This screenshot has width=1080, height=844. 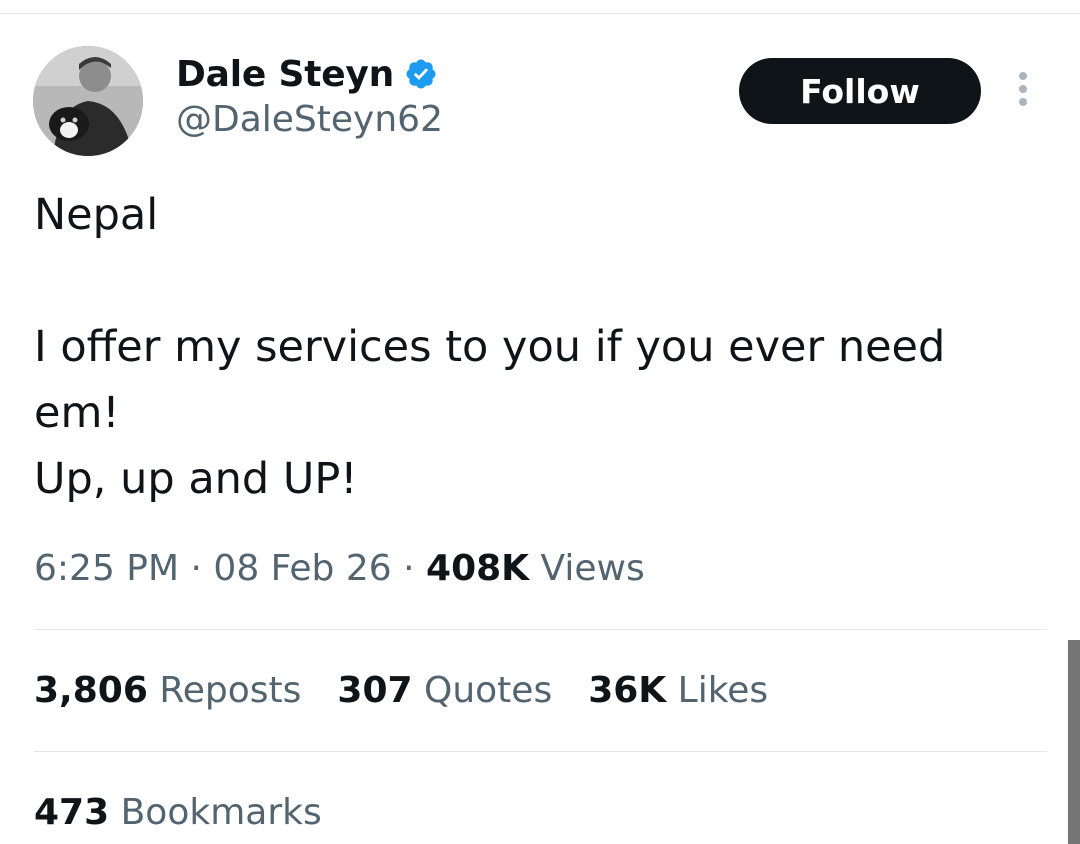 I want to click on top-divider, so click(x=540, y=13).